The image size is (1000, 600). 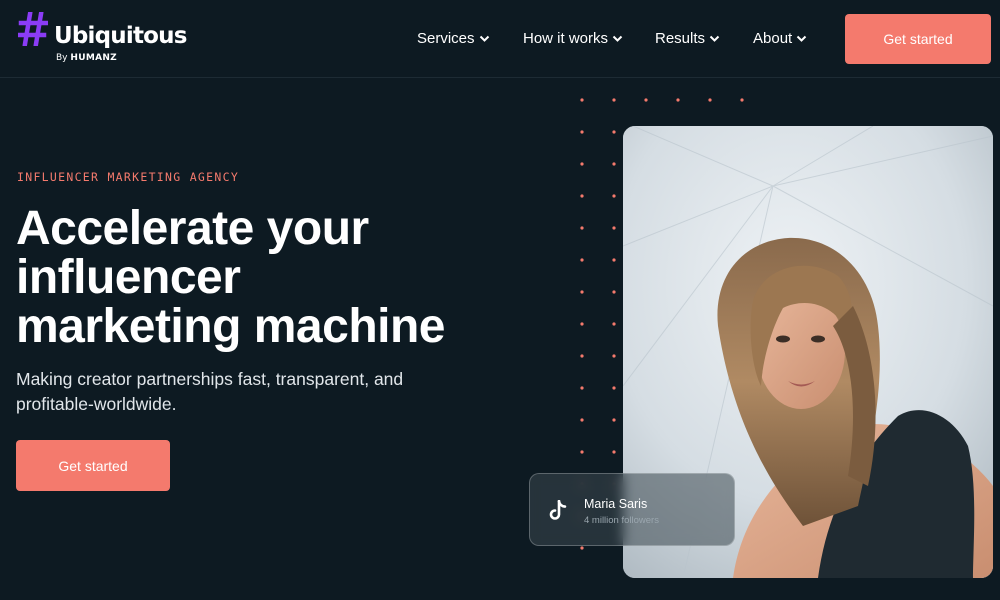 I want to click on headline-line: marketing machine, so click(x=230, y=326).